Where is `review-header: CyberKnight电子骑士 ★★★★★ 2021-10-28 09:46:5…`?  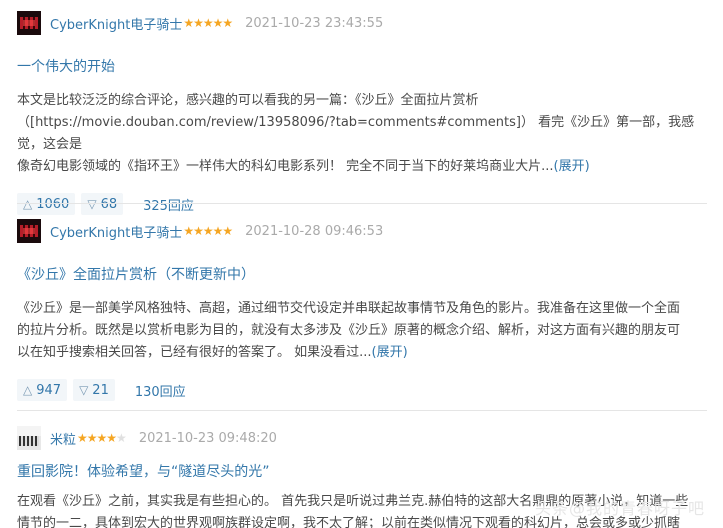 review-header: CyberKnight电子骑士 ★★★★★ 2021-10-28 09:46:5… is located at coordinates (362, 231).